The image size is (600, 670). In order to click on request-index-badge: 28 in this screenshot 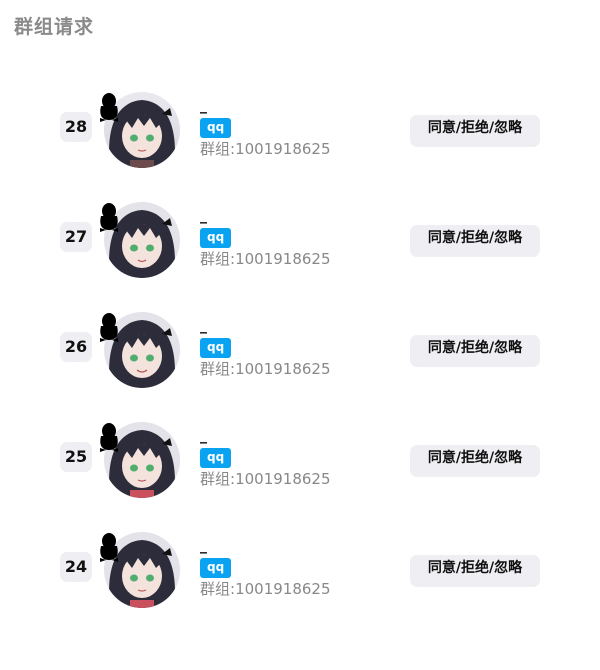, I will do `click(76, 127)`.